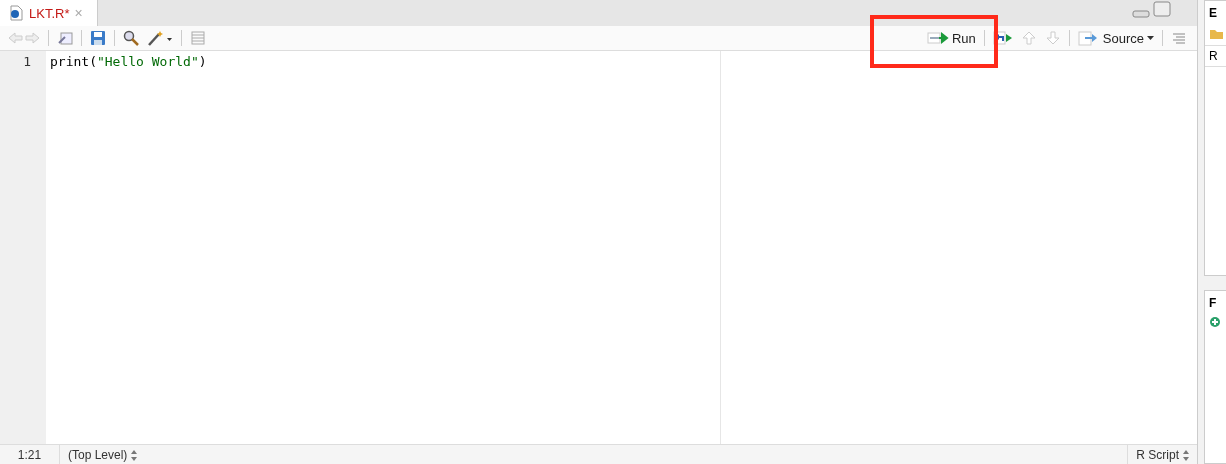 The width and height of the screenshot is (1226, 464). I want to click on popout-icon, so click(65, 38).